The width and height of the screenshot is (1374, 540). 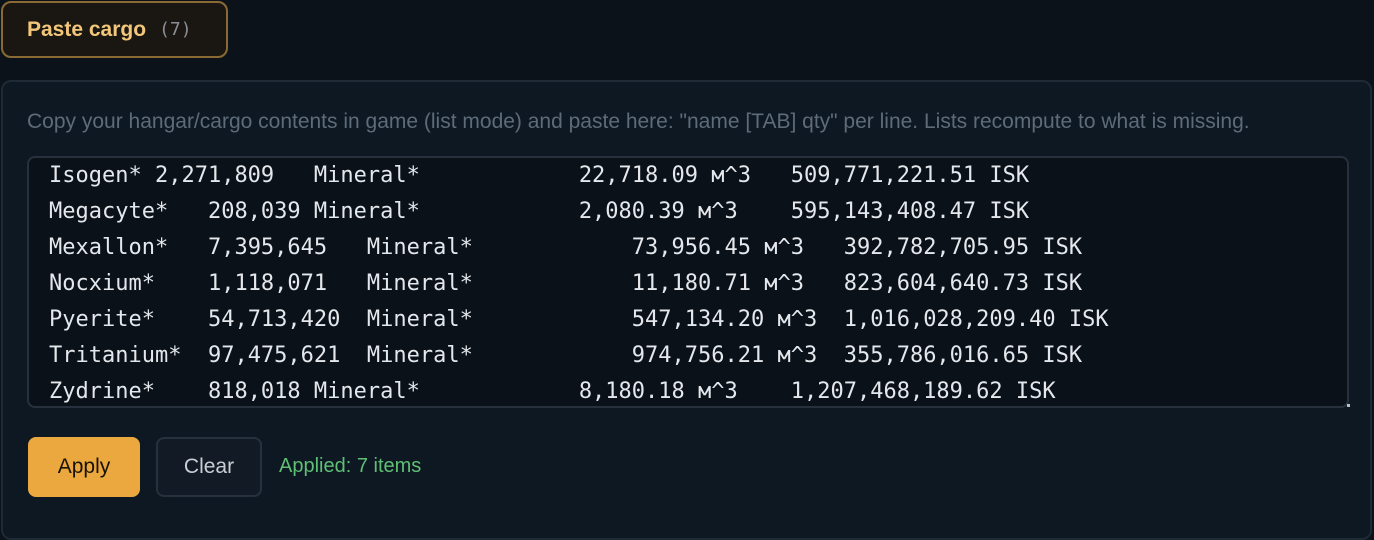 I want to click on tab-label: Paste cargo, so click(x=87, y=29).